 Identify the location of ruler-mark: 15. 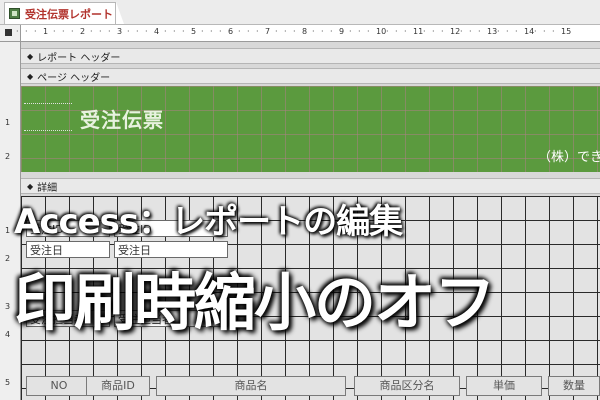
(566, 31).